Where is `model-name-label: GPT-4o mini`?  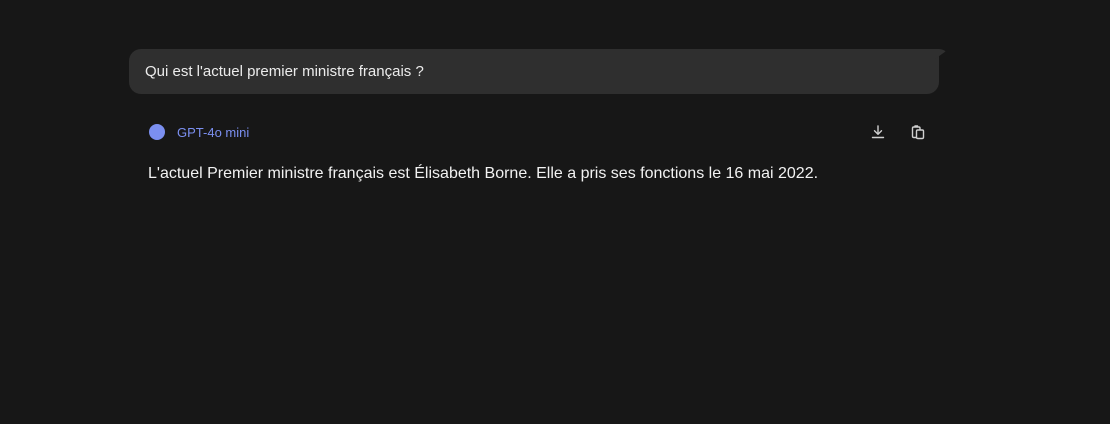
model-name-label: GPT-4o mini is located at coordinates (213, 132).